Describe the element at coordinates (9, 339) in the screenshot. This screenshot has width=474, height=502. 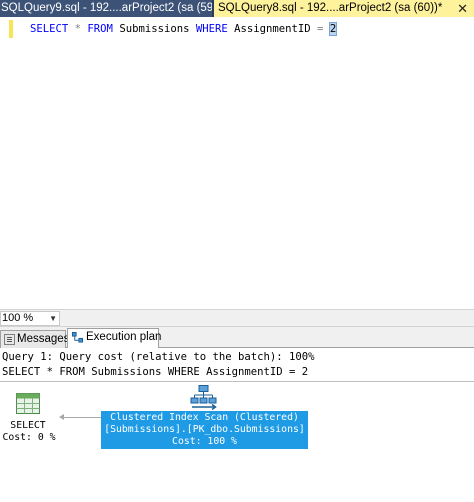
I see `messages-icon` at that location.